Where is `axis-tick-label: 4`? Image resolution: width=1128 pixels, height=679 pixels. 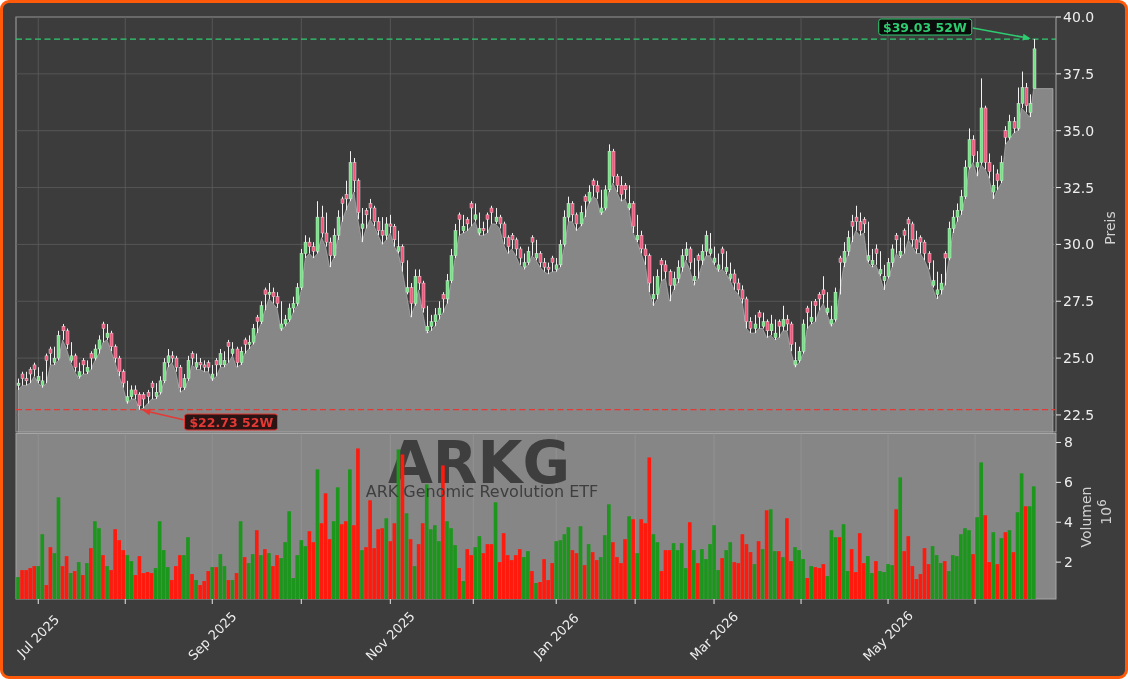 axis-tick-label: 4 is located at coordinates (1068, 522).